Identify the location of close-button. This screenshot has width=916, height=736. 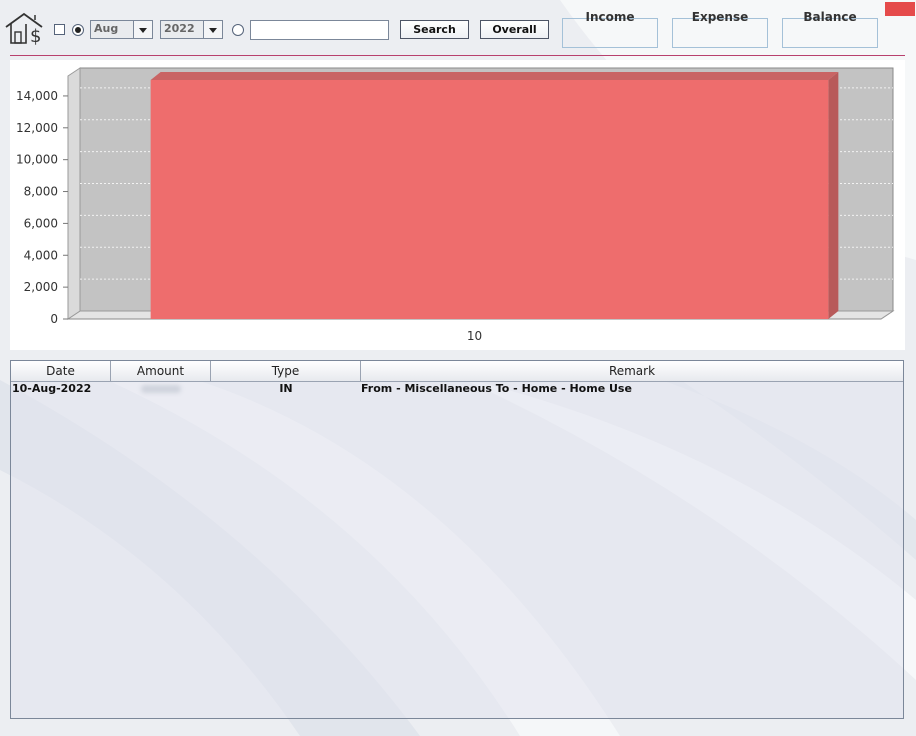
(900, 9).